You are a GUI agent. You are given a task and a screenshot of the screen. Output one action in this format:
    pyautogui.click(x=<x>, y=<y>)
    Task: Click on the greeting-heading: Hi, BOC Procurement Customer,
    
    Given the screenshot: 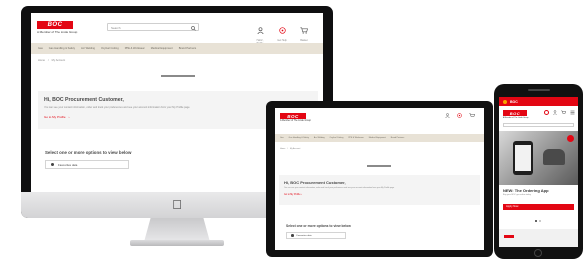 What is the action you would take?
    pyautogui.click(x=84, y=100)
    